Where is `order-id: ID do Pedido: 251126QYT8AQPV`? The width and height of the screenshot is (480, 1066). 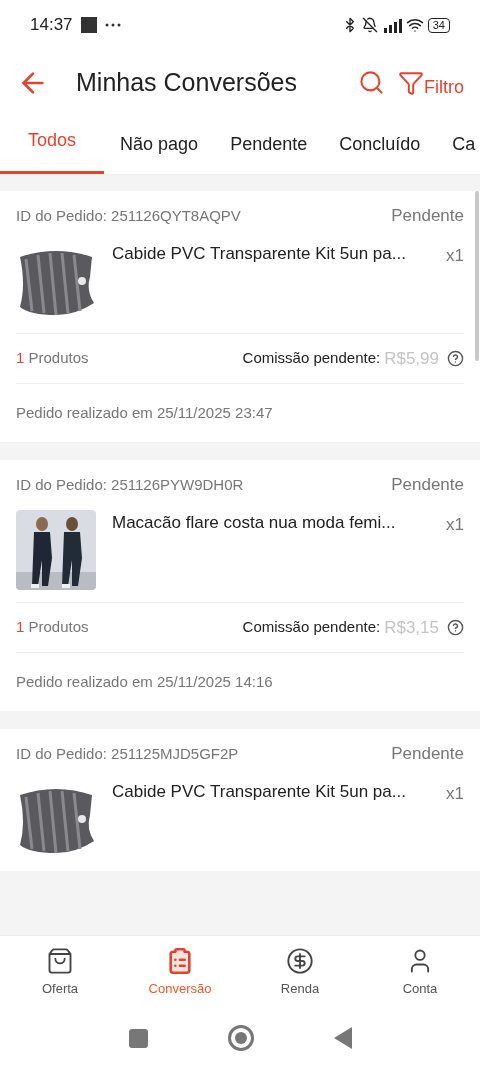 order-id: ID do Pedido: 251126QYT8AQPV is located at coordinates (128, 215).